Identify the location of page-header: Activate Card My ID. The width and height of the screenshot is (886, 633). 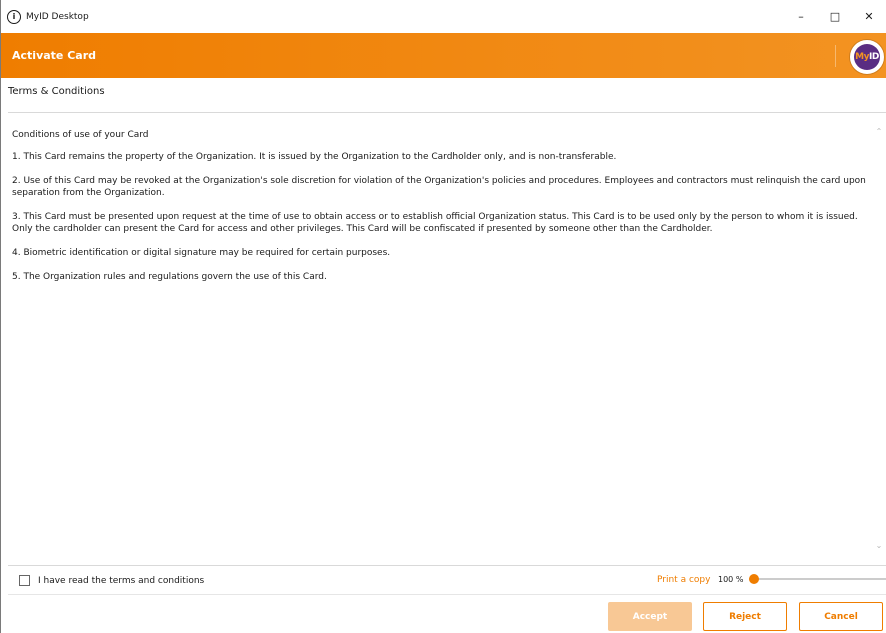
(443, 55).